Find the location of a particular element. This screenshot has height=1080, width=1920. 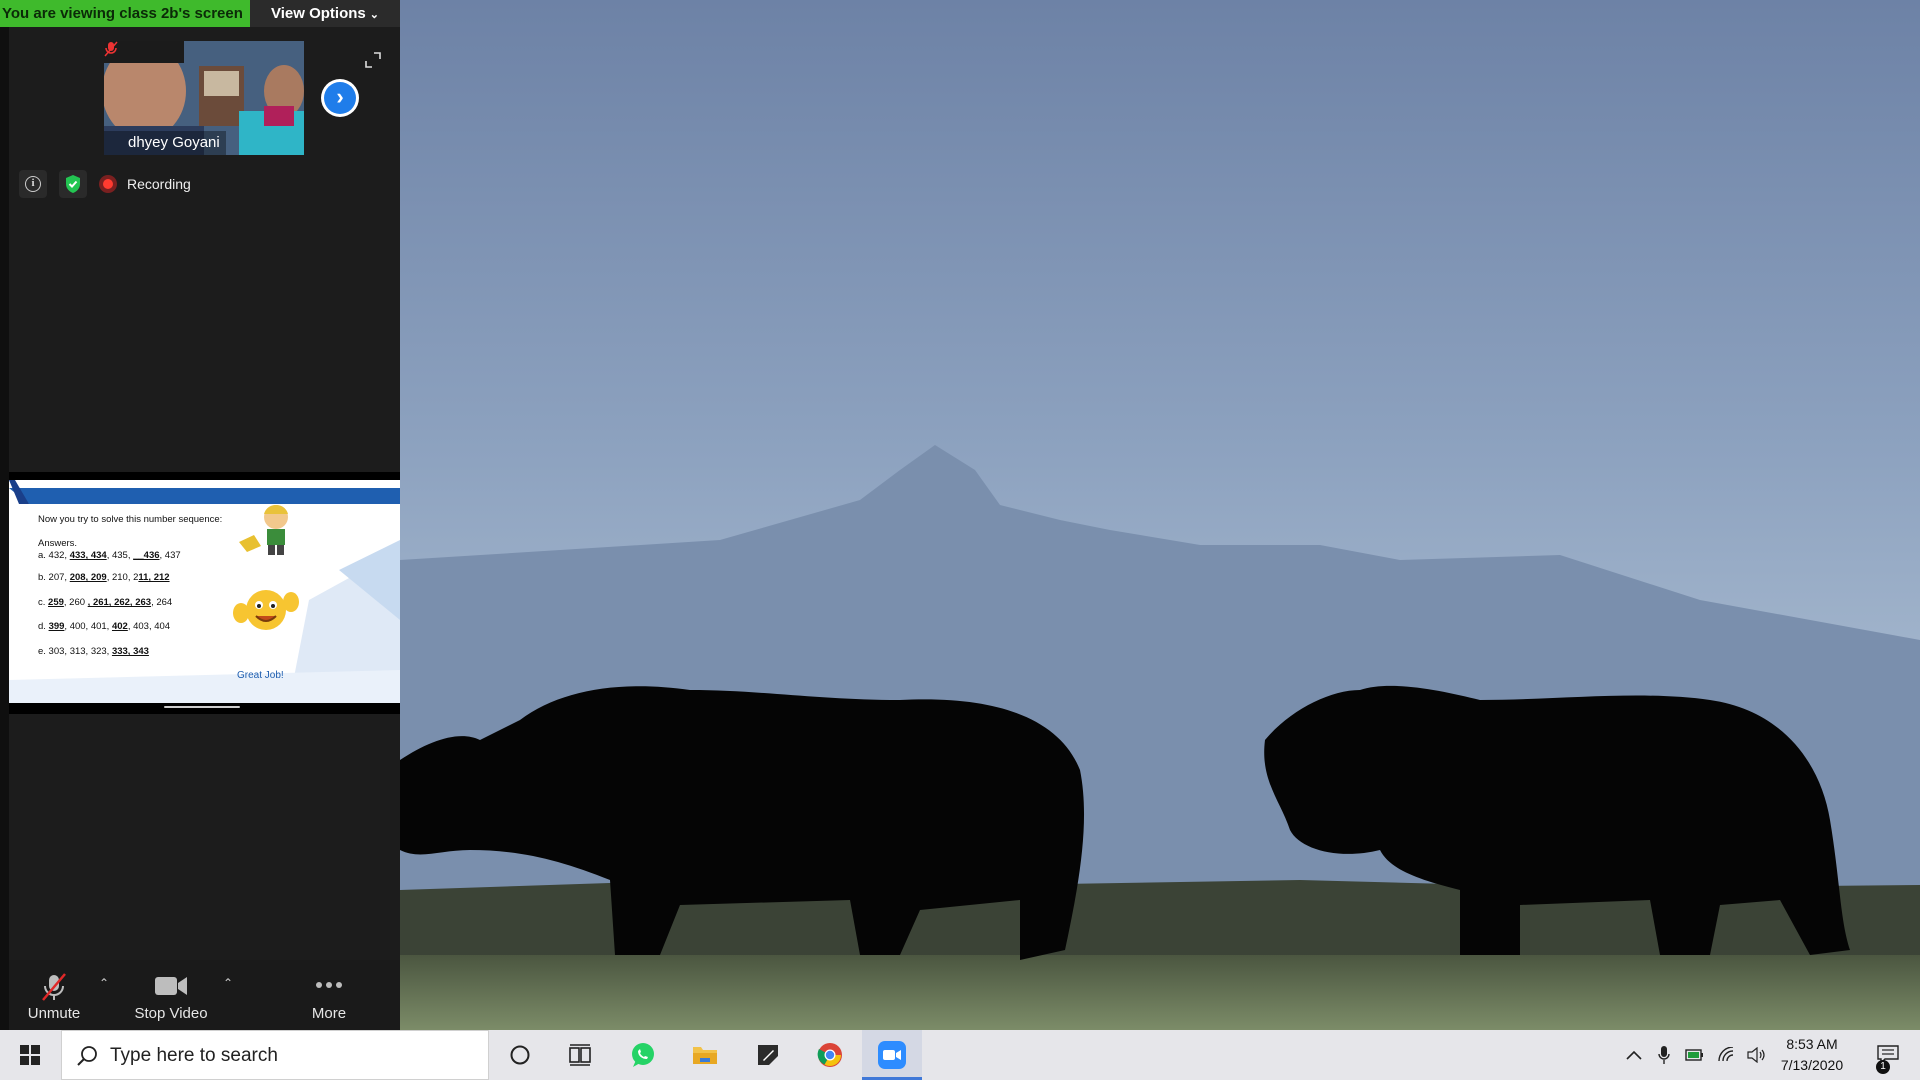

view-options-button: View Options ⌄ is located at coordinates (325, 13).